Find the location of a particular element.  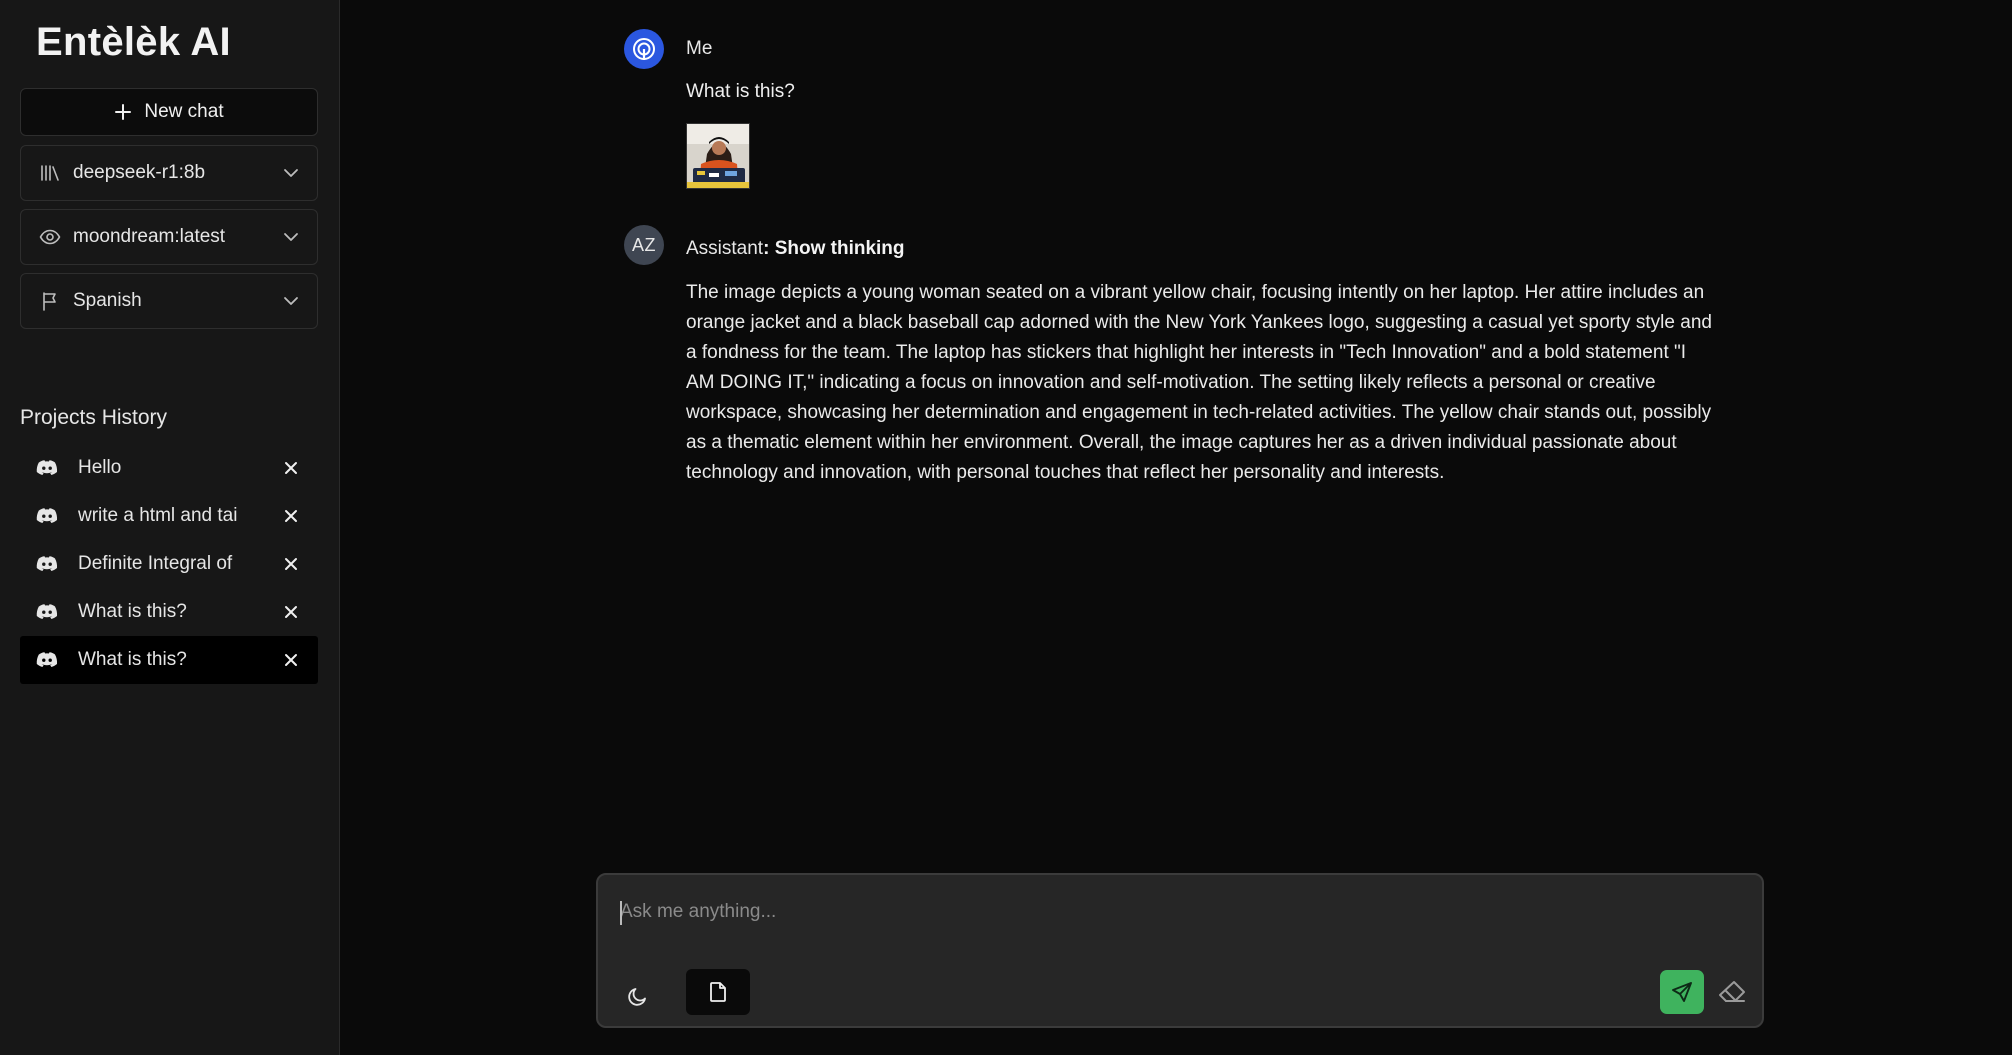

new-chat-button: New chat is located at coordinates (169, 112).